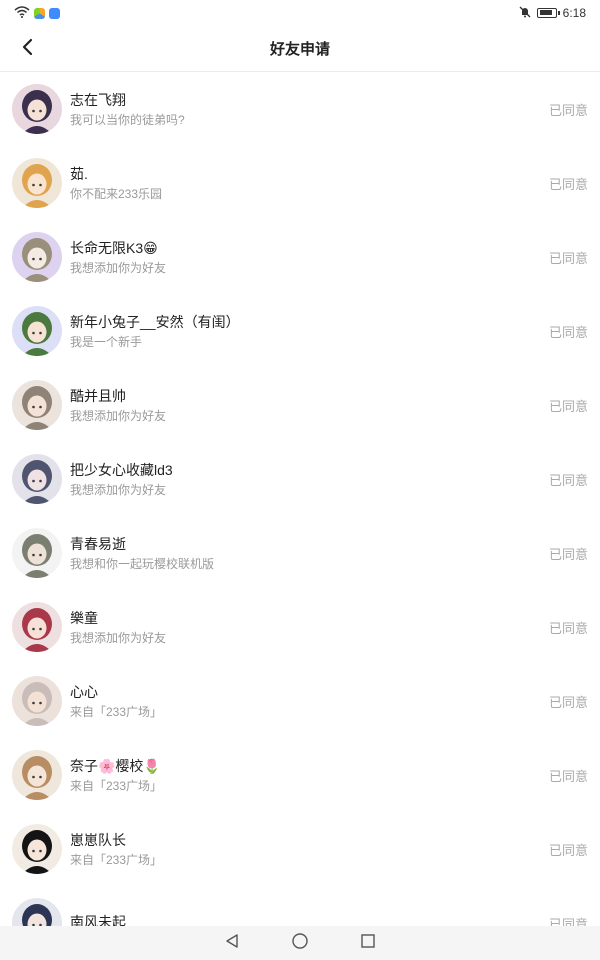  Describe the element at coordinates (98, 395) in the screenshot. I see `requester-name: 酷并且帅` at that location.